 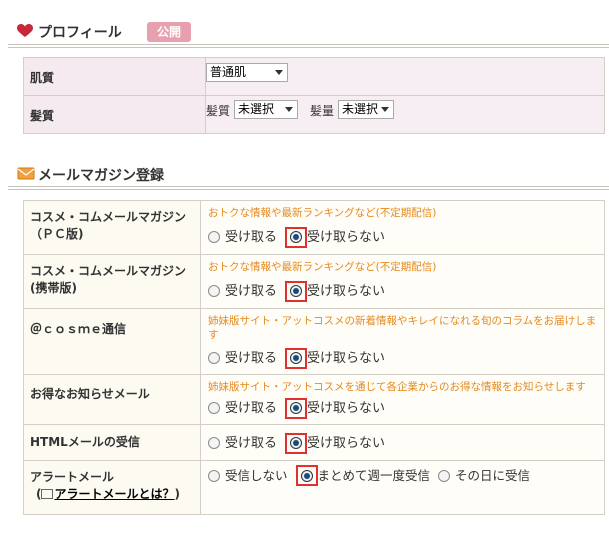 I want to click on hair-label: 髪質, so click(x=114, y=114).